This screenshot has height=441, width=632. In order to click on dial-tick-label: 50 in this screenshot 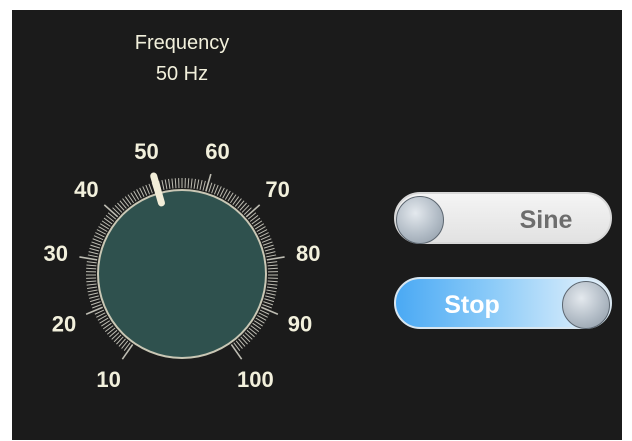, I will do `click(146, 151)`.